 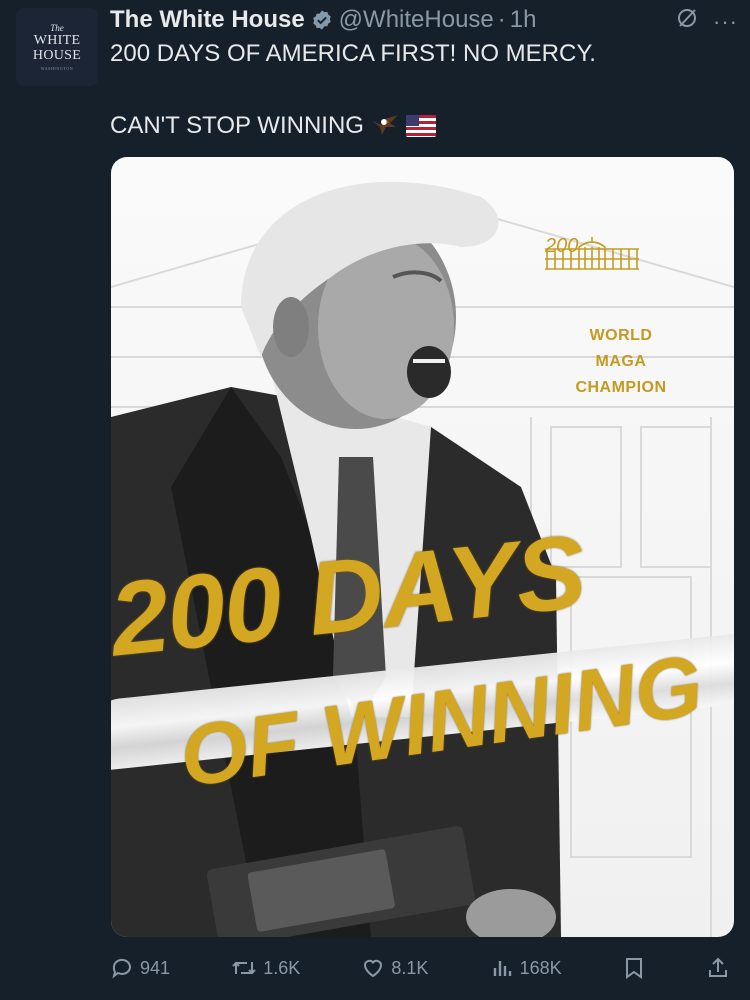 I want to click on share-icon, so click(x=718, y=968).